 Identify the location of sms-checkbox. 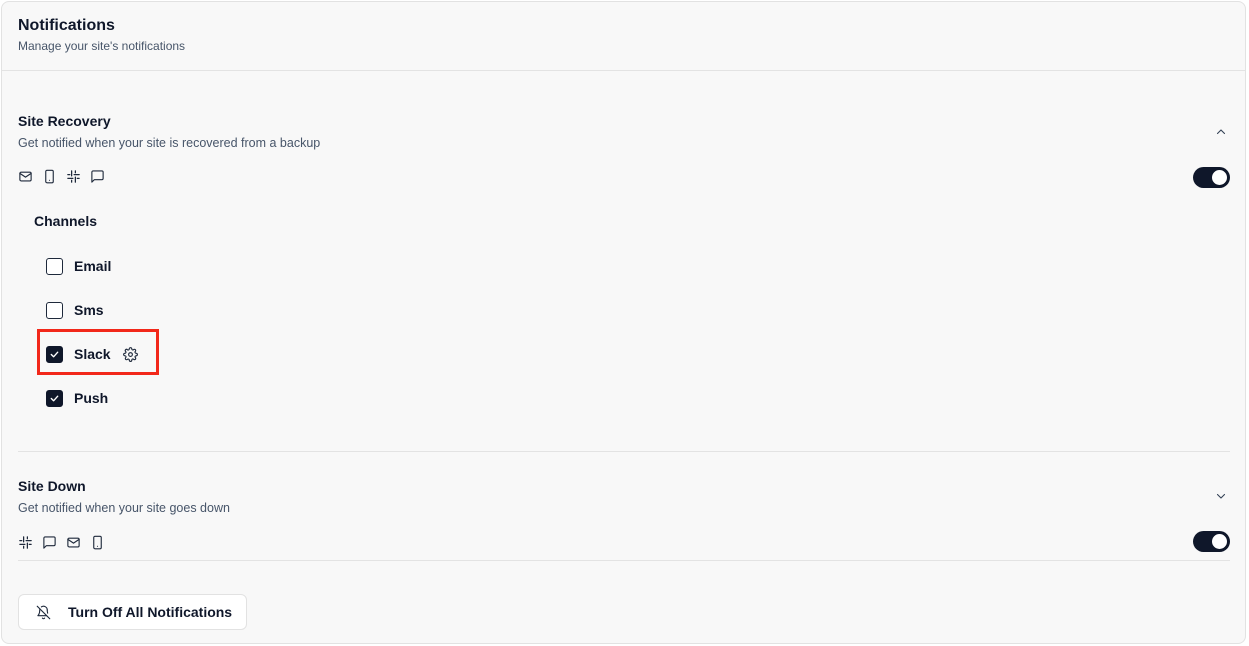
(54, 310).